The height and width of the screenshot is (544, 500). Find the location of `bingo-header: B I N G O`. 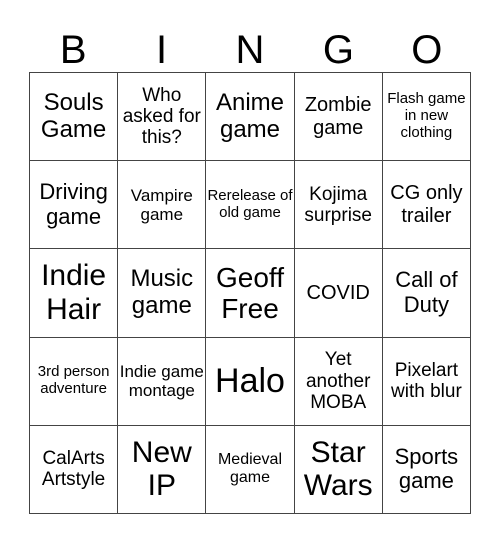

bingo-header: B I N G O is located at coordinates (250, 50).